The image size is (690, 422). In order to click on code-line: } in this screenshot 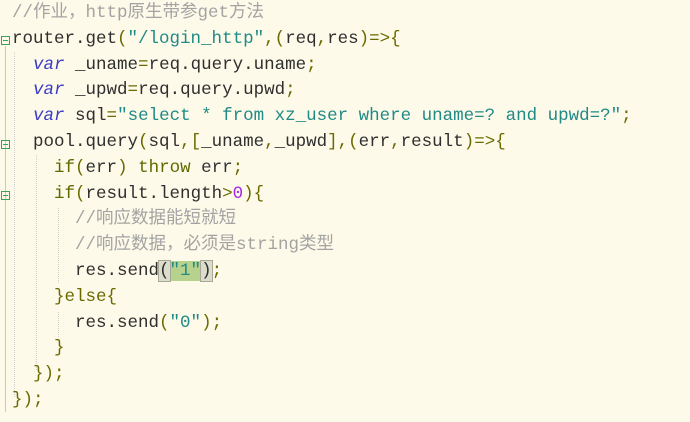, I will do `click(322, 349)`.